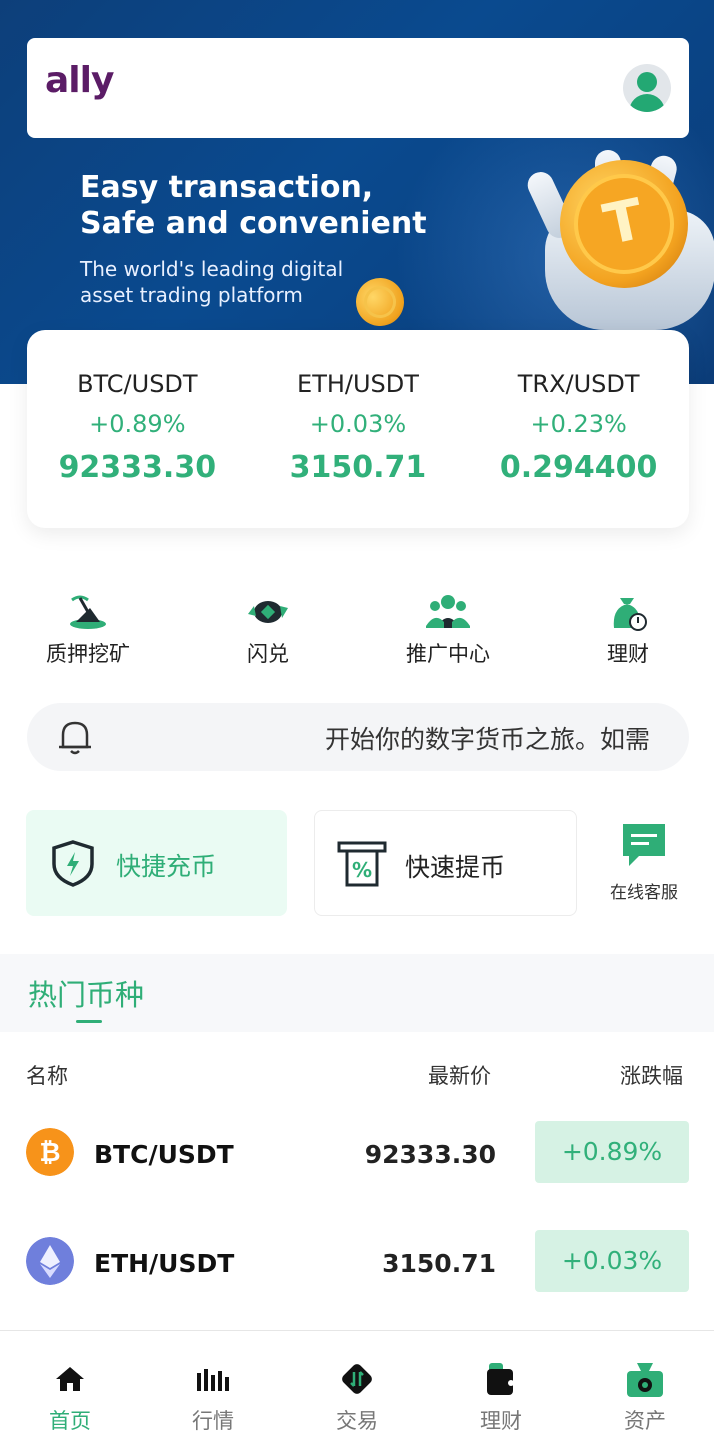 This screenshot has height=1448, width=714. What do you see at coordinates (357, 993) in the screenshot?
I see `hot-coins-header: 热门币种` at bounding box center [357, 993].